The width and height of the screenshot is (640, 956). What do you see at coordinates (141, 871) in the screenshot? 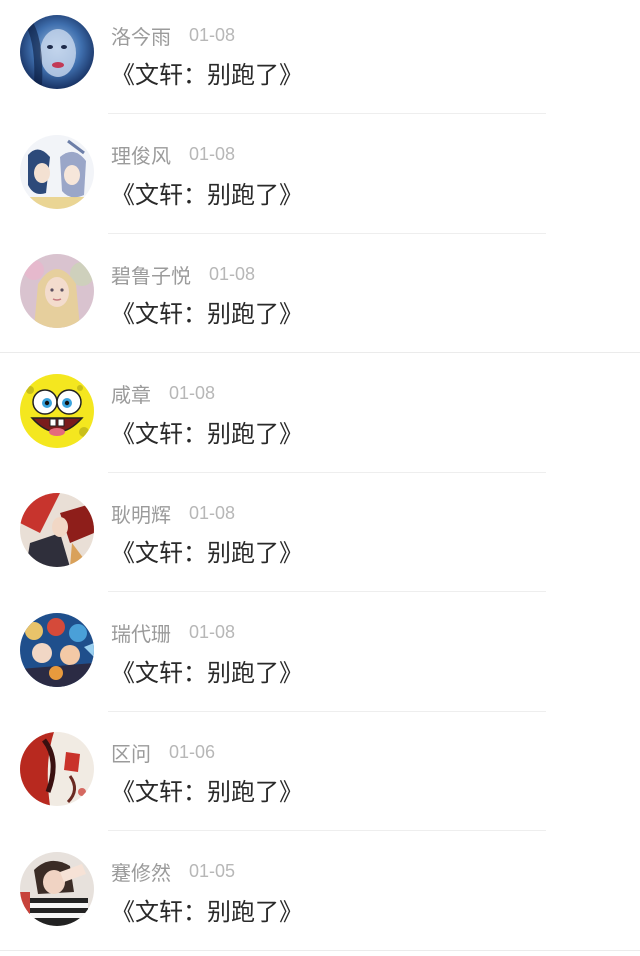
I see `commenter-name: 蹇修然` at bounding box center [141, 871].